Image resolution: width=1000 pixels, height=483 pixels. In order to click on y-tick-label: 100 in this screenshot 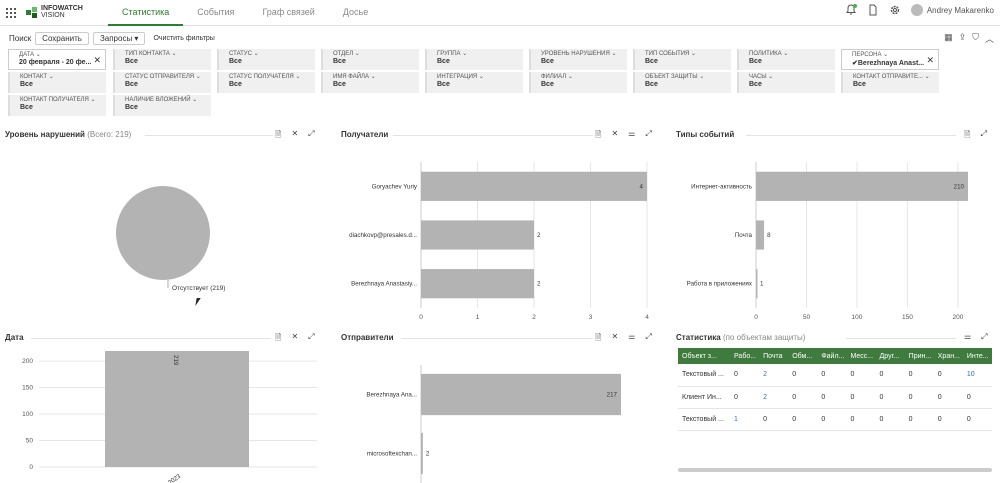, I will do `click(27, 414)`.